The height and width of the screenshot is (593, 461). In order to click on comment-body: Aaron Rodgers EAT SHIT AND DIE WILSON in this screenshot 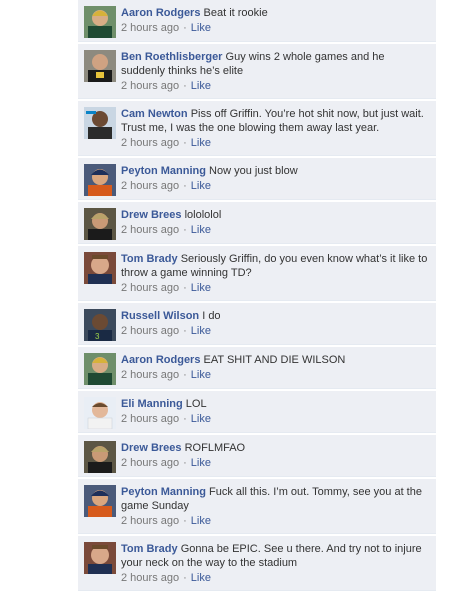, I will do `click(275, 360)`.